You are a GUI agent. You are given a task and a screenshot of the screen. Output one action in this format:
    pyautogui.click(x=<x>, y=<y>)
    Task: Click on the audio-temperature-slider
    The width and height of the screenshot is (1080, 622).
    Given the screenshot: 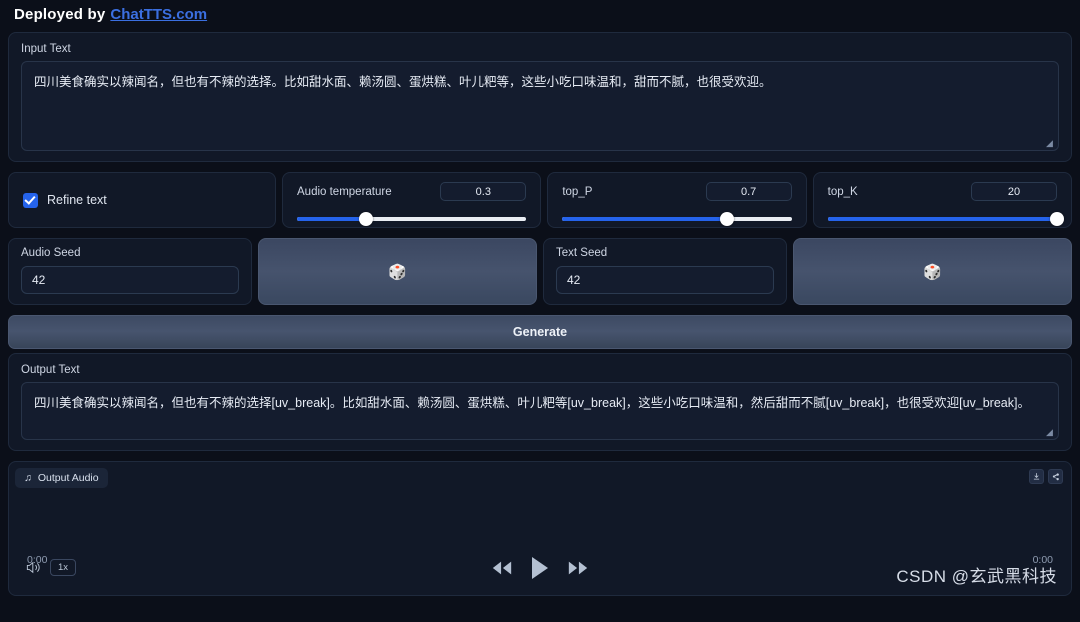 What is the action you would take?
    pyautogui.click(x=412, y=219)
    